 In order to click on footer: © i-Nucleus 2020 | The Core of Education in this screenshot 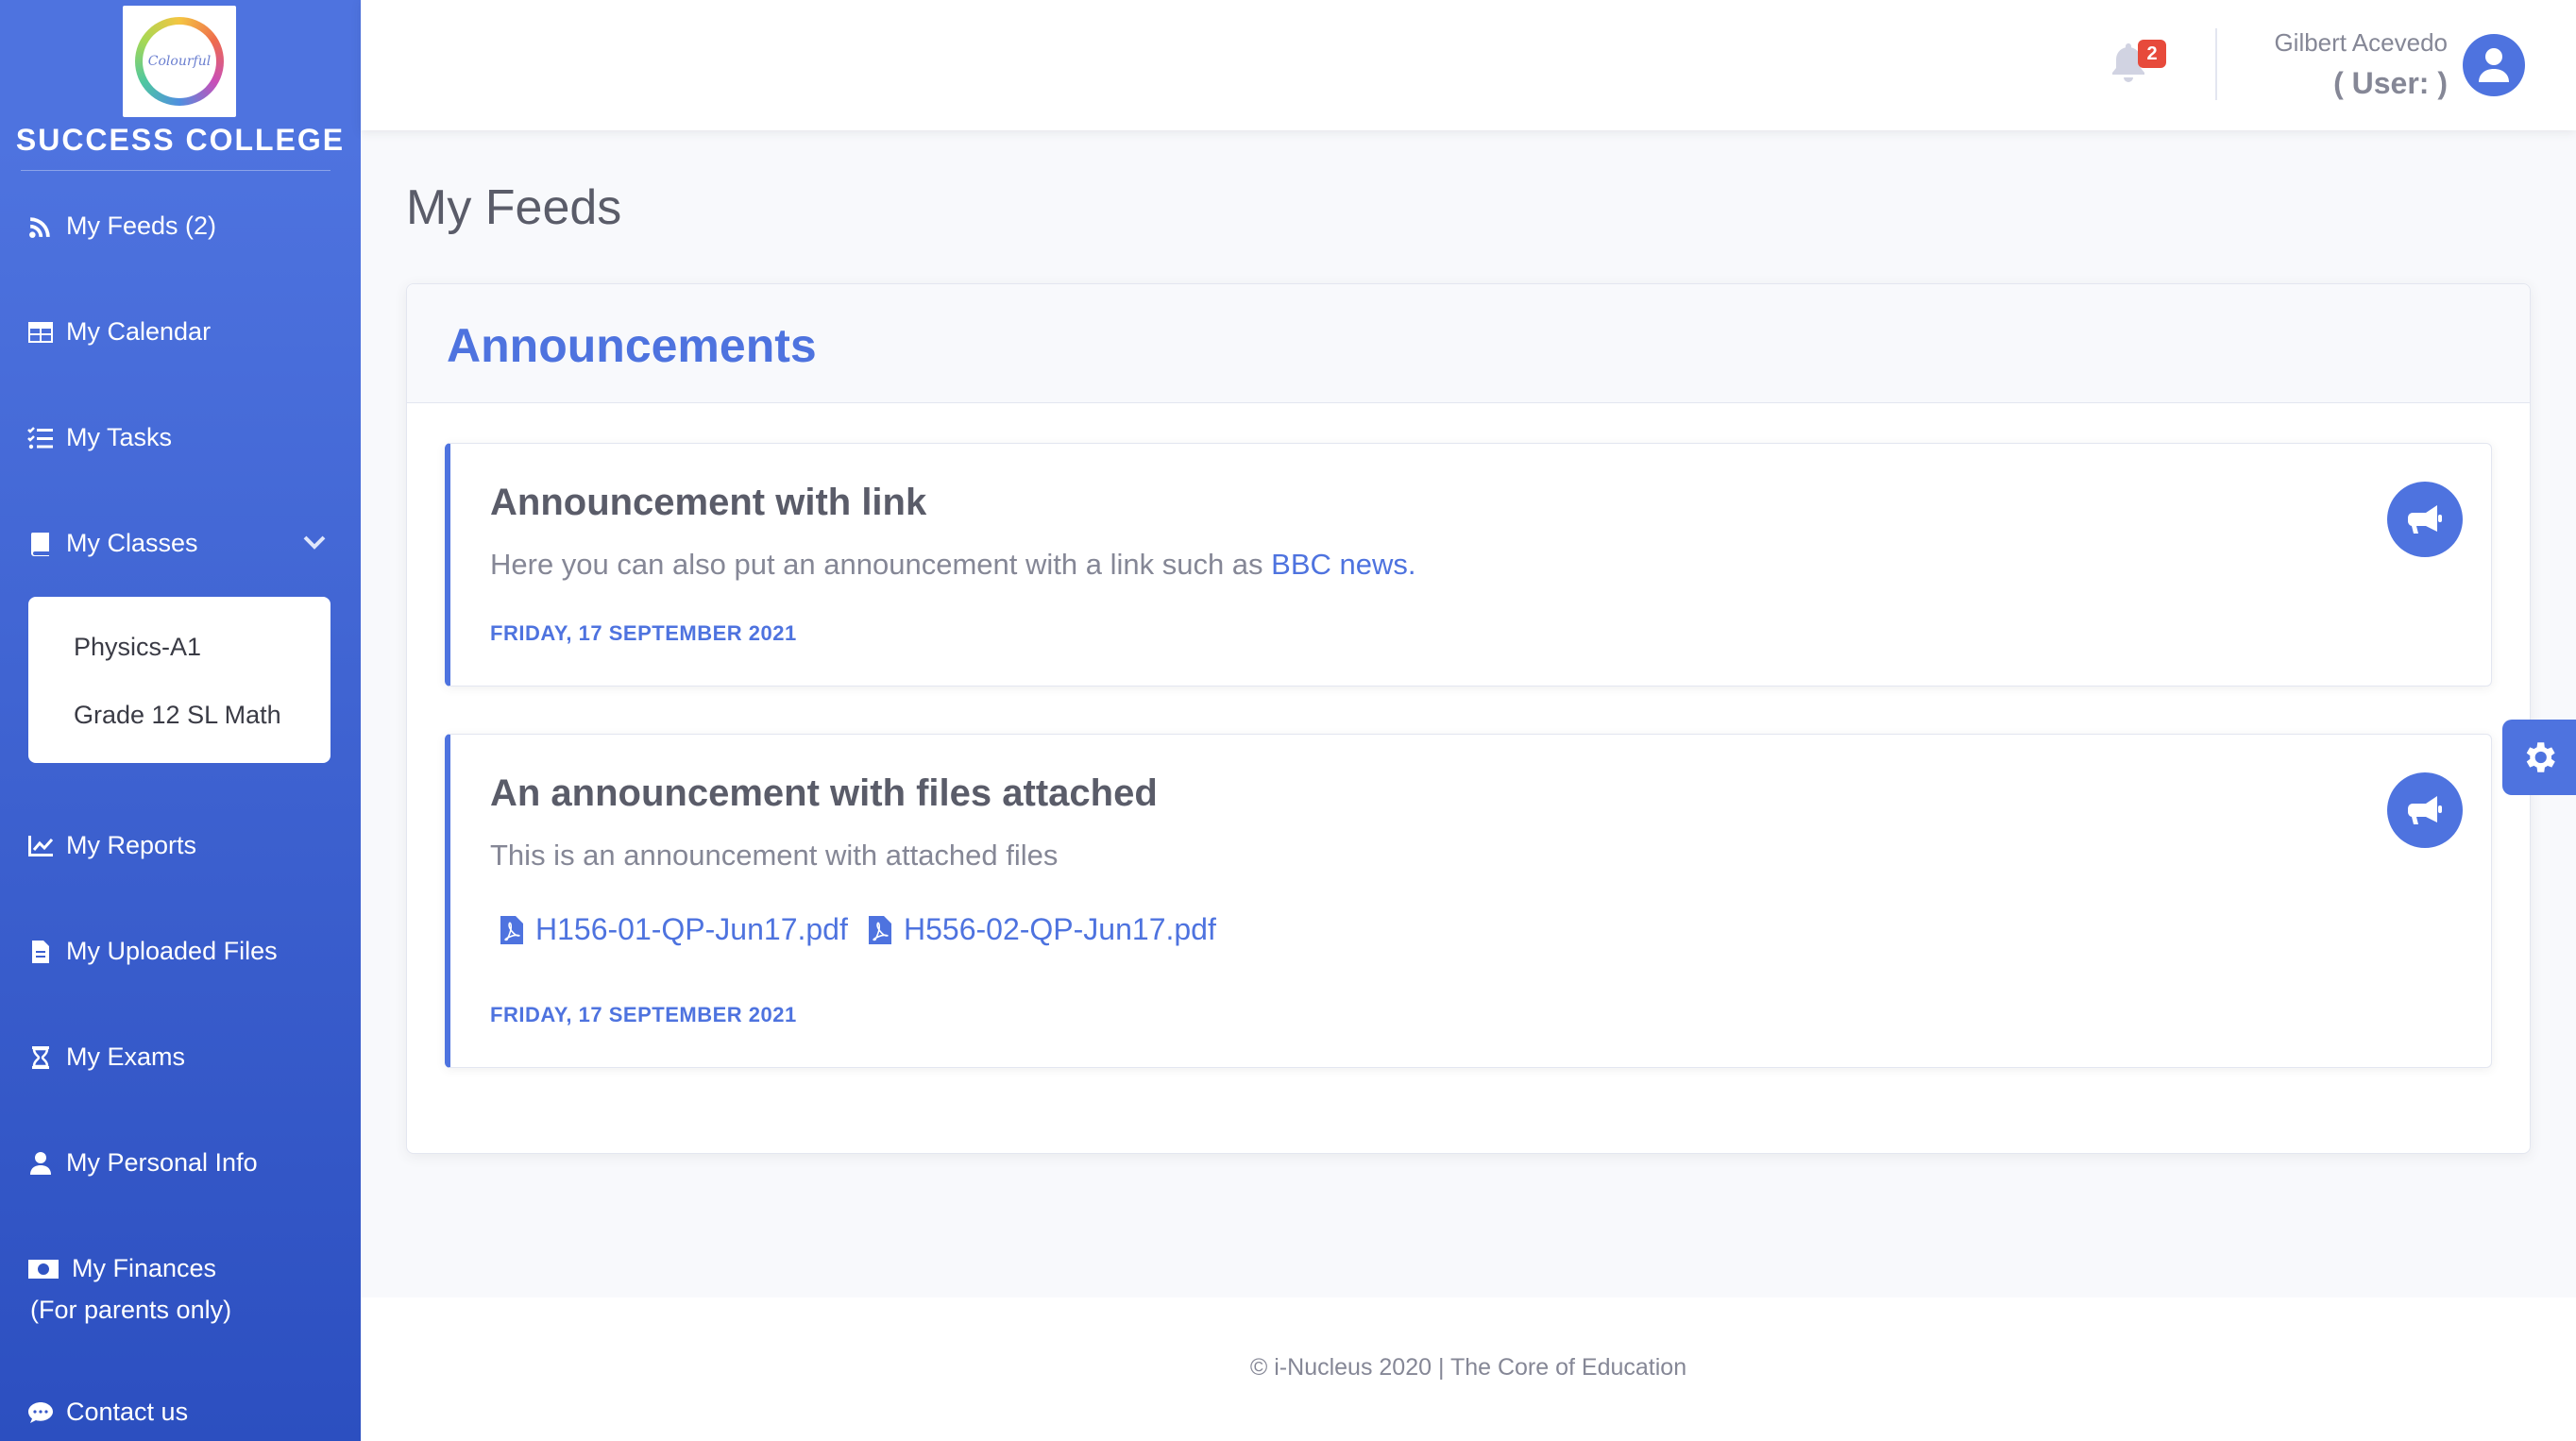, I will do `click(1468, 1369)`.